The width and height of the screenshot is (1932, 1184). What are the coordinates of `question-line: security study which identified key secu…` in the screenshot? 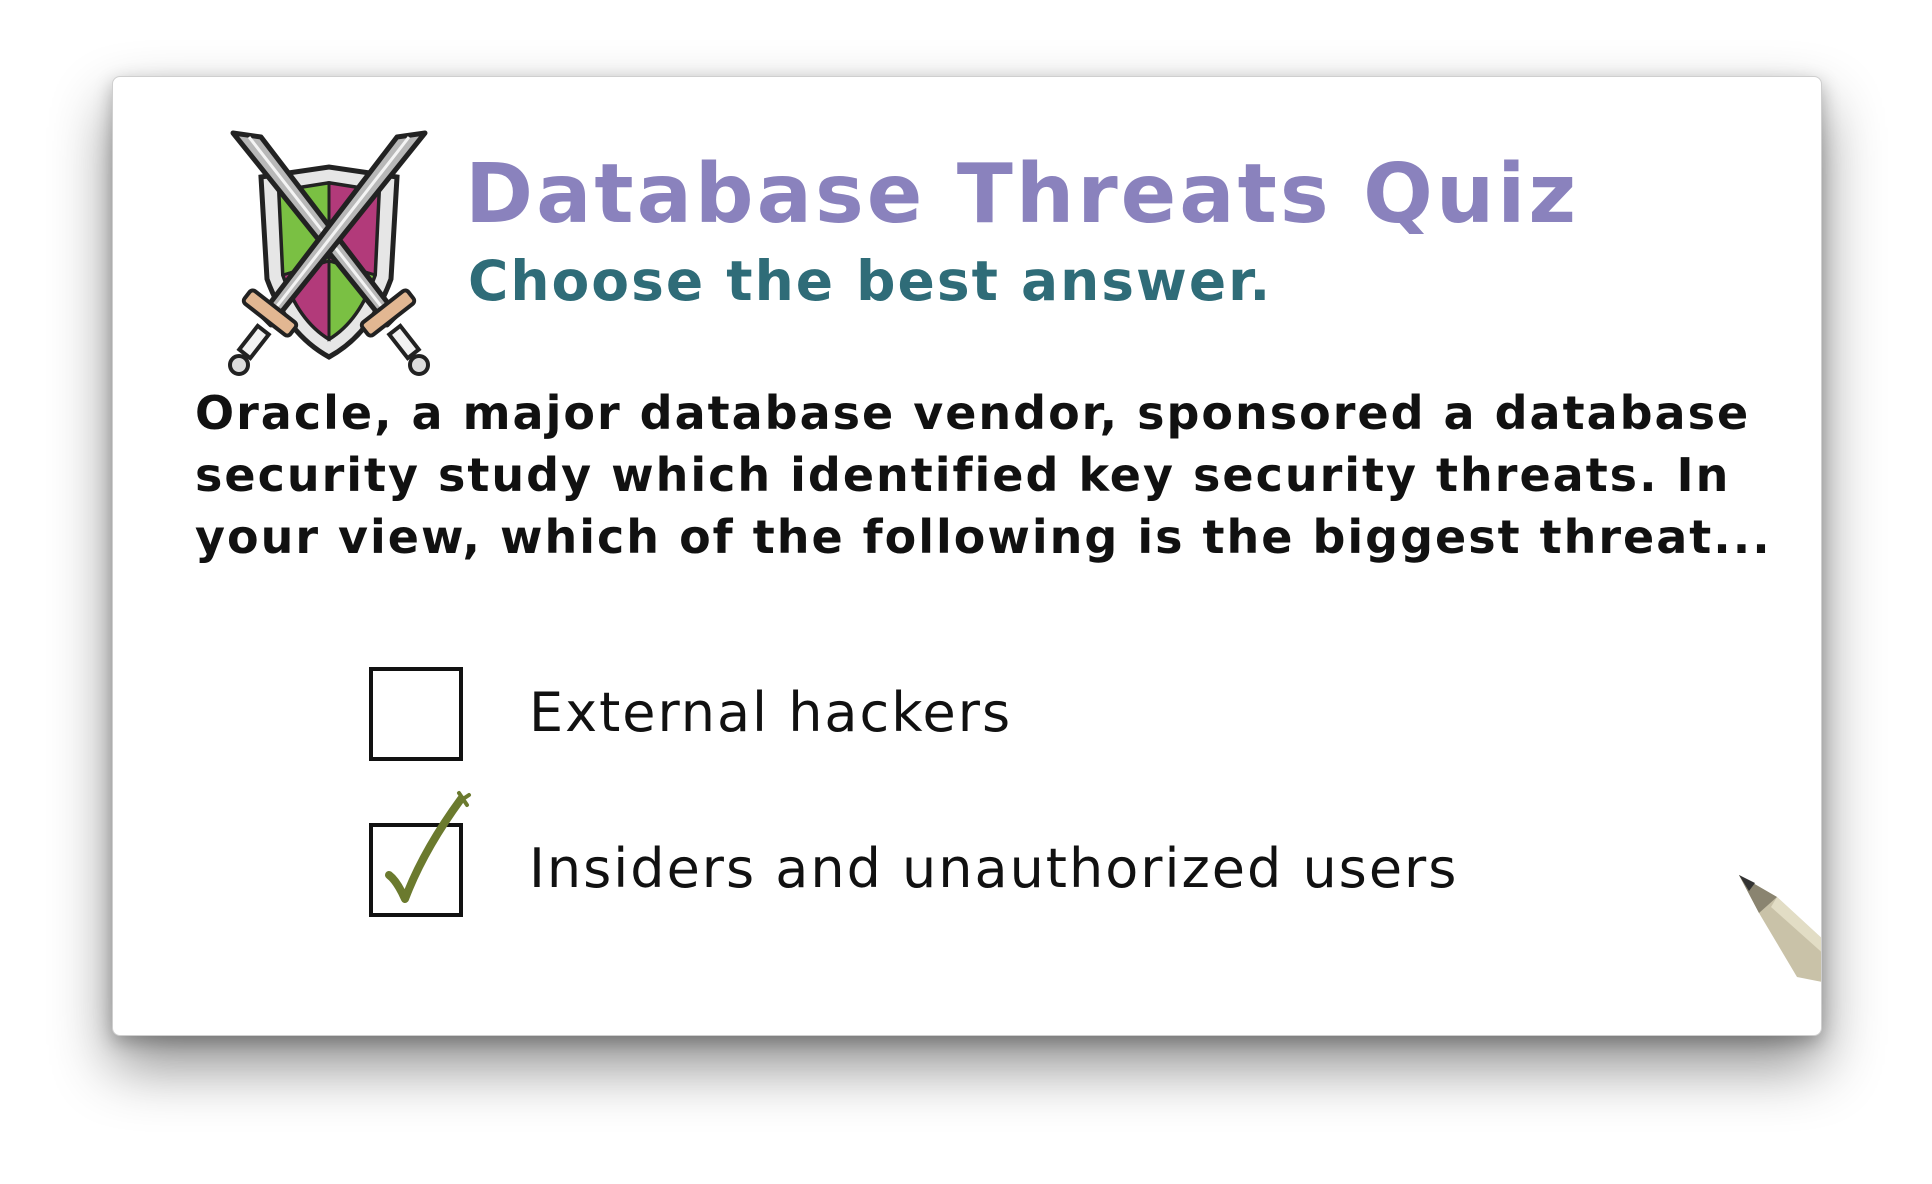 It's located at (963, 475).